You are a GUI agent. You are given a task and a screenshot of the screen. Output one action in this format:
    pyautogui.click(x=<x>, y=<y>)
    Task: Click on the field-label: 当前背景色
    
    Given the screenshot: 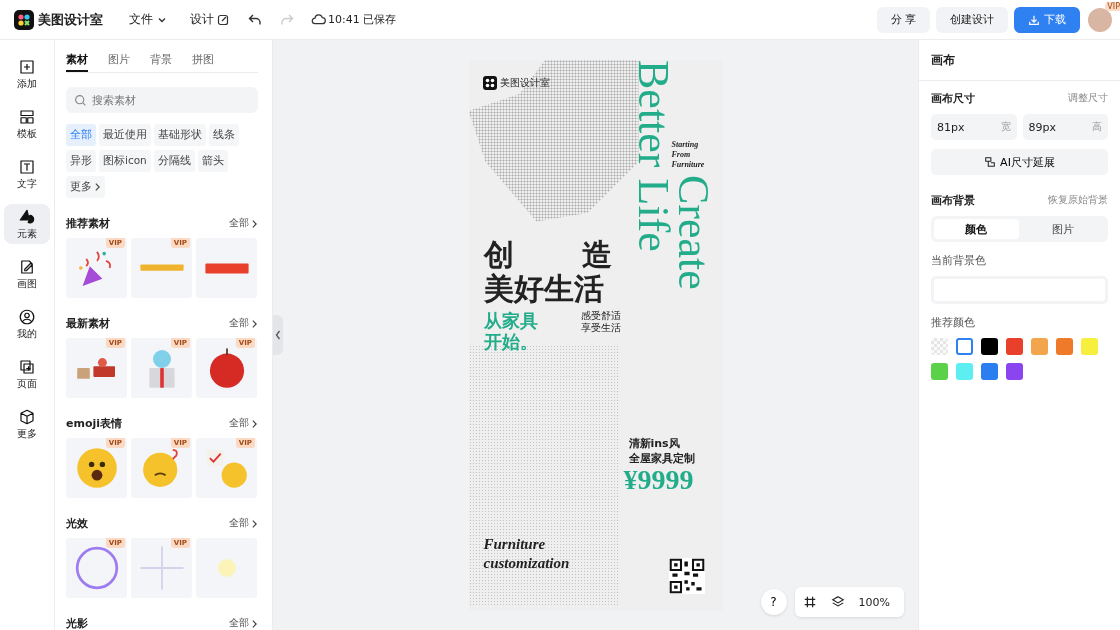 What is the action you would take?
    pyautogui.click(x=959, y=261)
    